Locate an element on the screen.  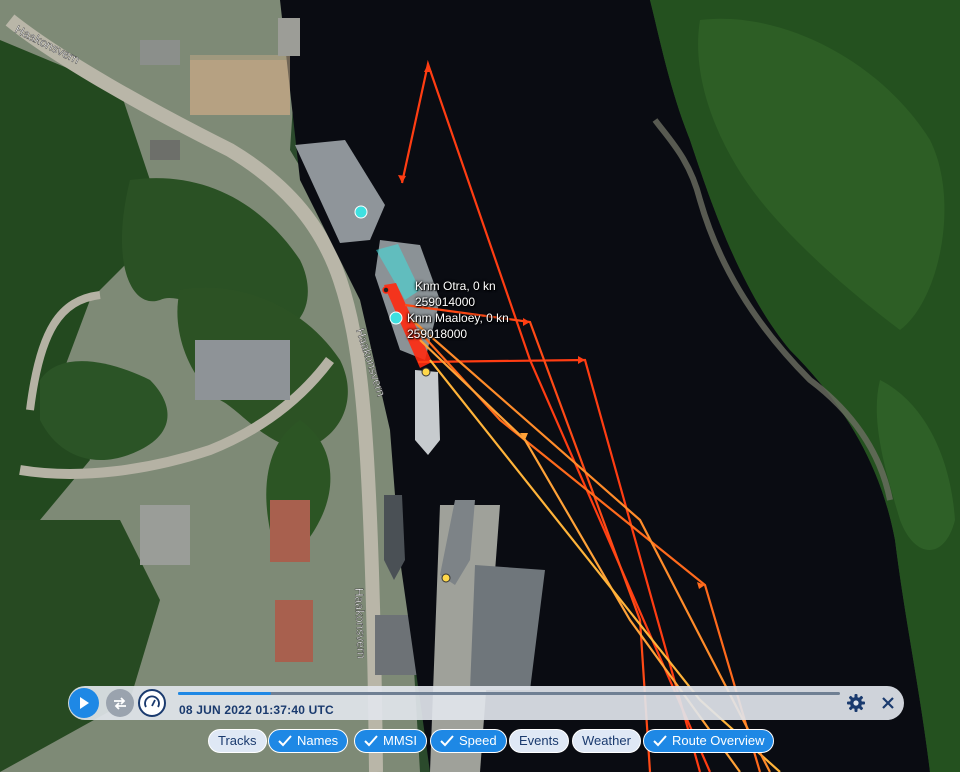
toggle-events: Events is located at coordinates (539, 741).